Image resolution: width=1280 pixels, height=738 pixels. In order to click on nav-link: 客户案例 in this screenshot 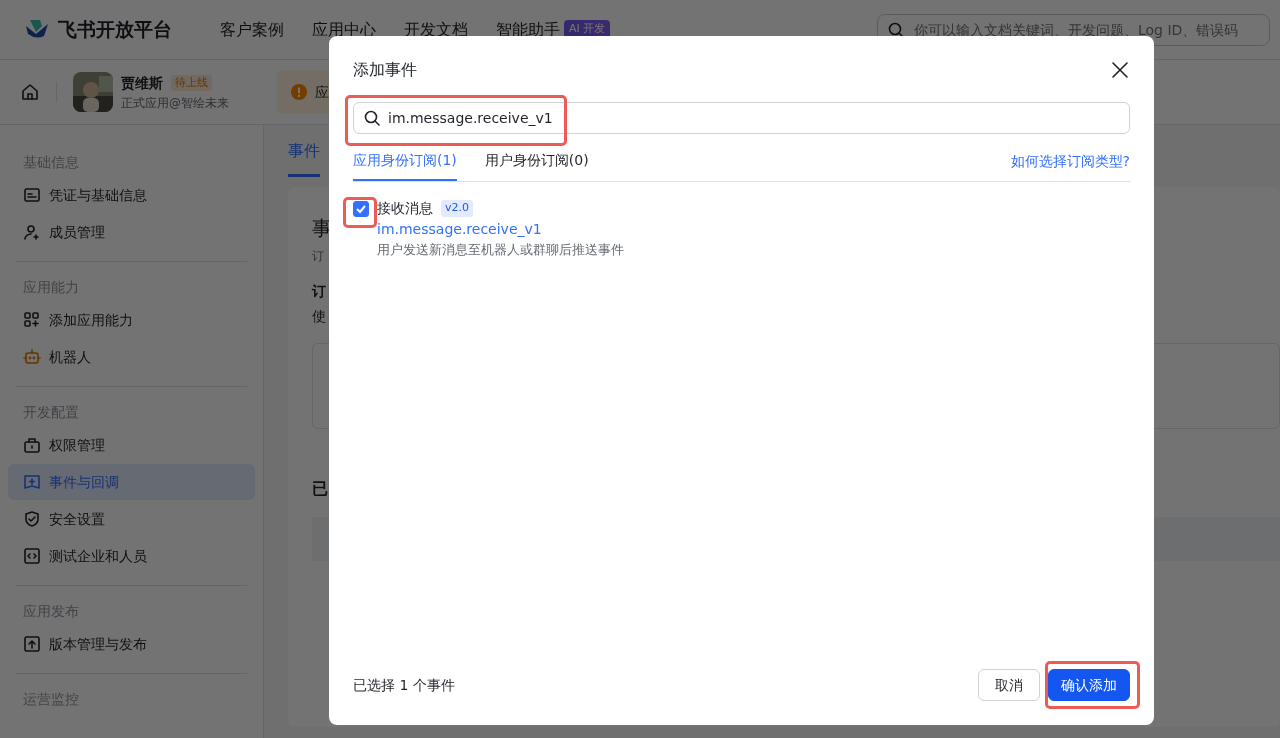, I will do `click(252, 29)`.